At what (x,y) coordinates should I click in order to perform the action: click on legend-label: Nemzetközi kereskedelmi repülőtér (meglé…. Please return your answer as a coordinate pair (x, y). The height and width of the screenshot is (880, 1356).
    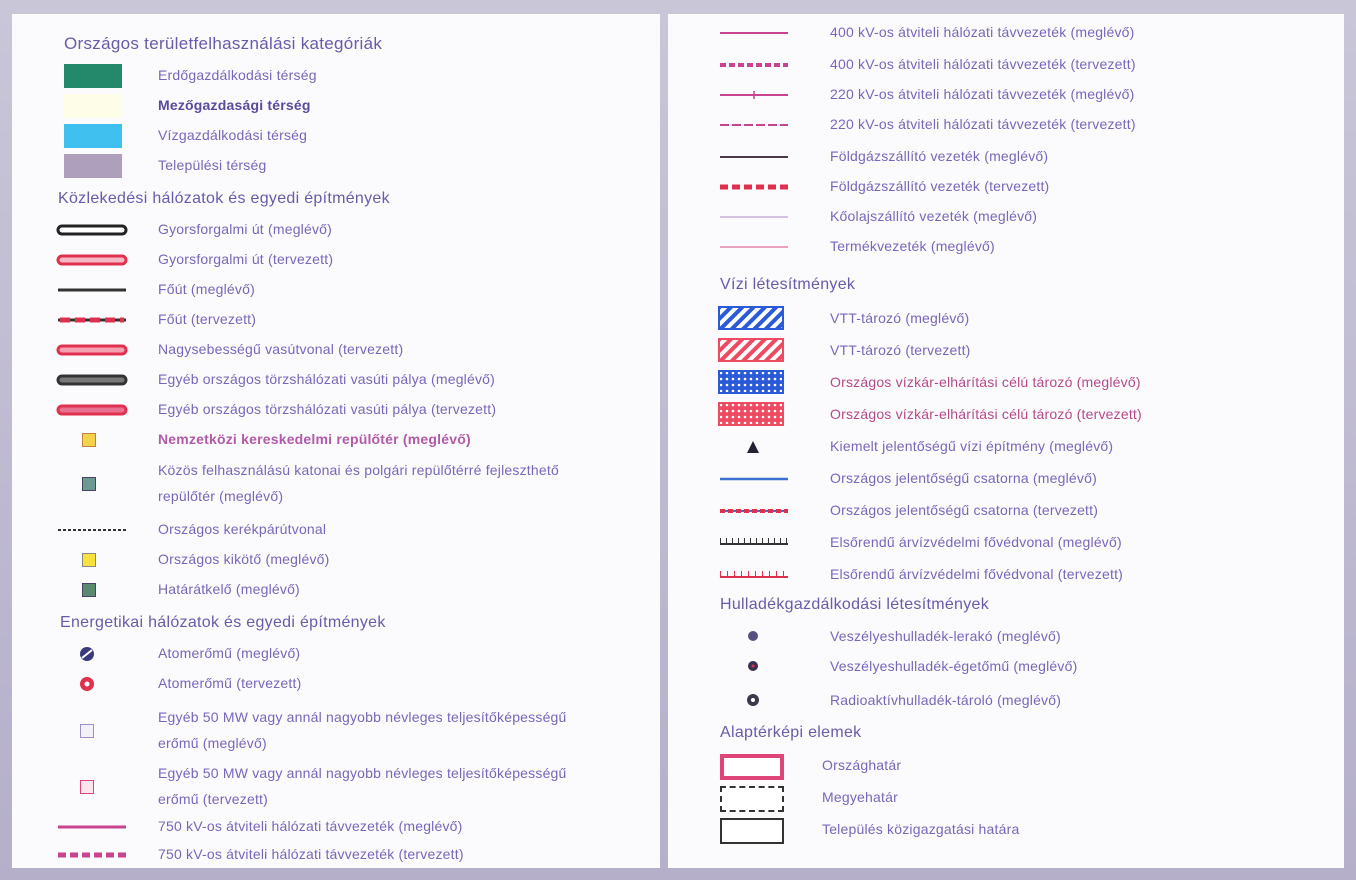
    Looking at the image, I should click on (314, 439).